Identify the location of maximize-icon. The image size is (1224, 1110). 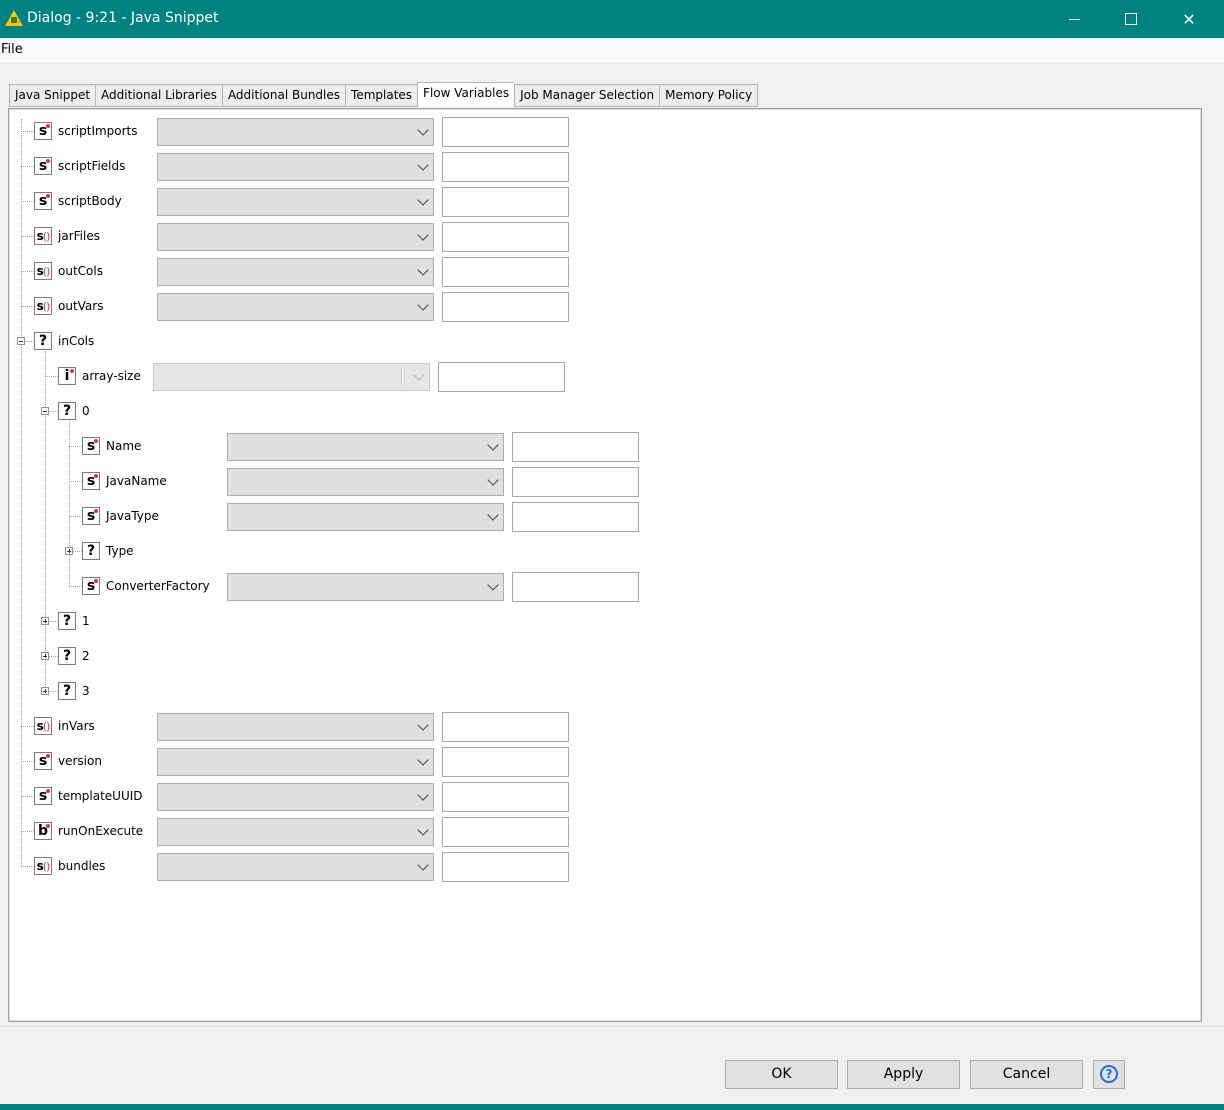
(1131, 19).